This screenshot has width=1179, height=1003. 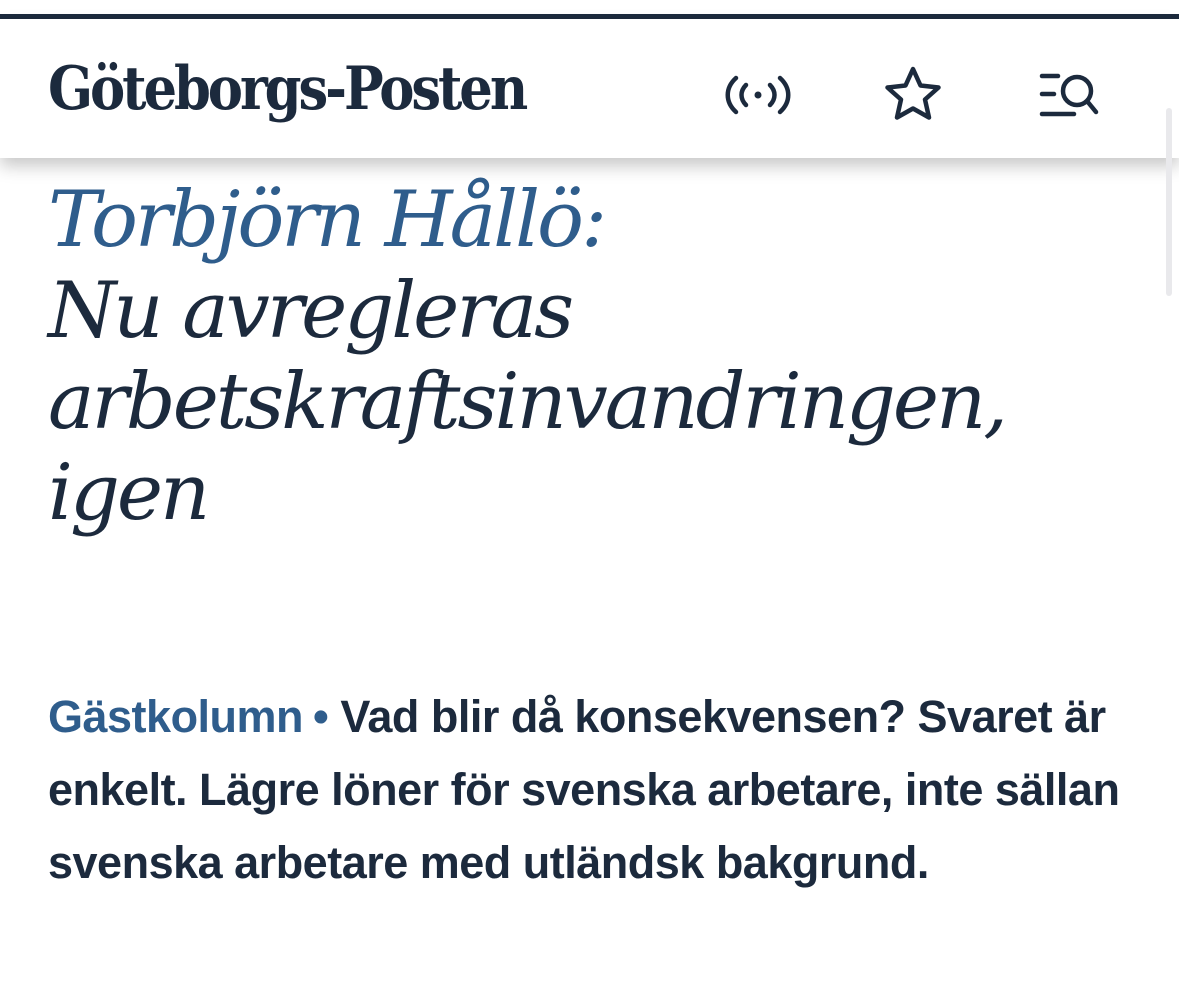 I want to click on live-button, so click(x=758, y=95).